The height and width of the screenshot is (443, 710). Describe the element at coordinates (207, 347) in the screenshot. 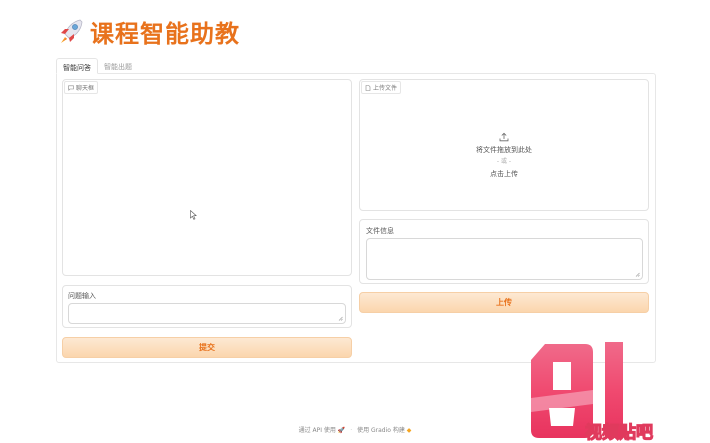

I see `submit-button: 提交` at that location.